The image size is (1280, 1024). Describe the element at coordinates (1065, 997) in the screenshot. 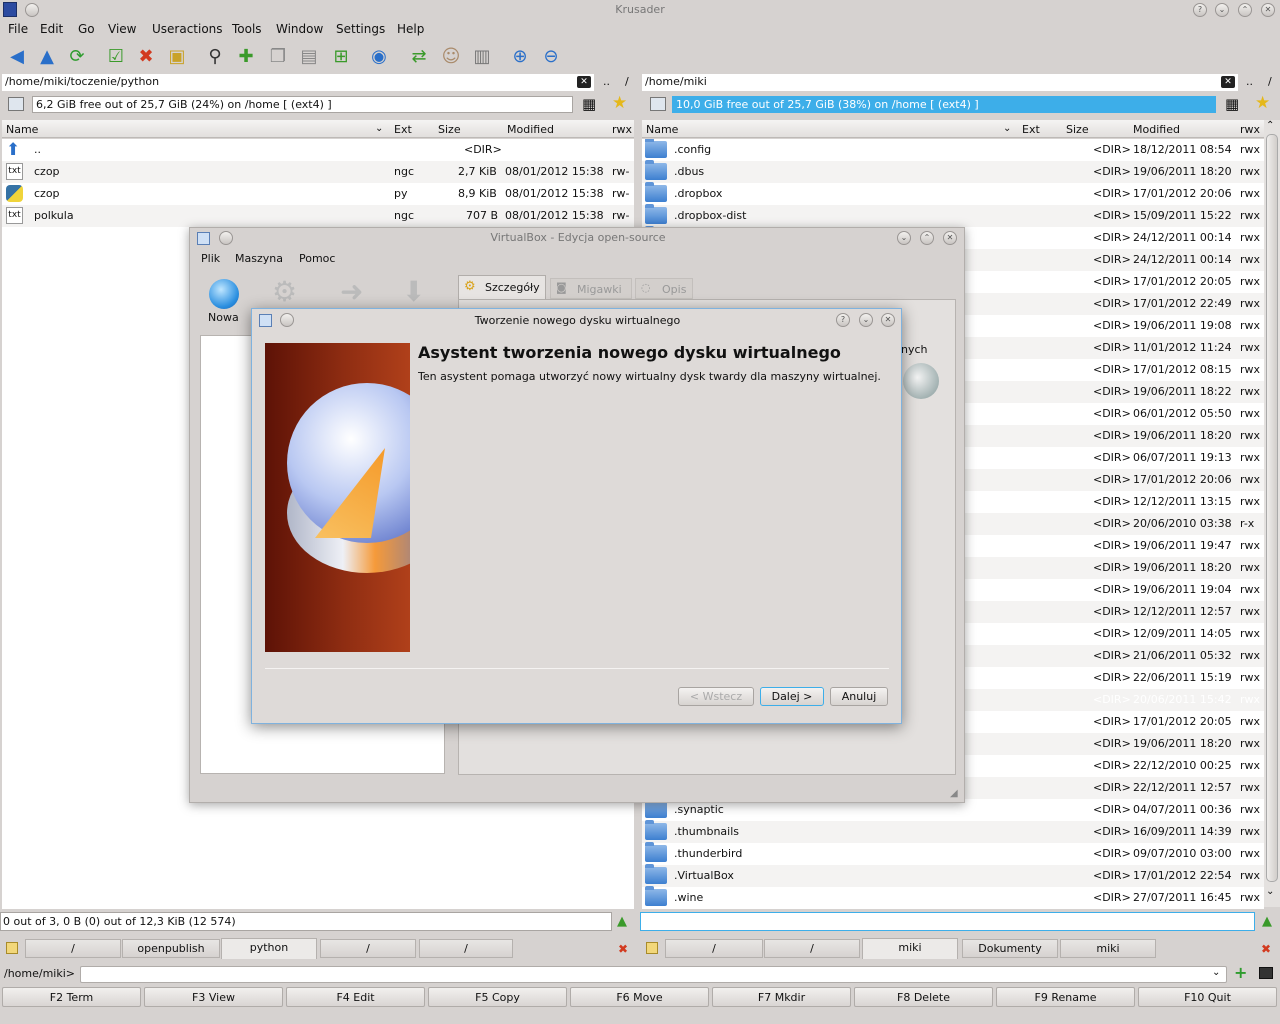

I see `f9-rename-button: F9 Rename` at that location.